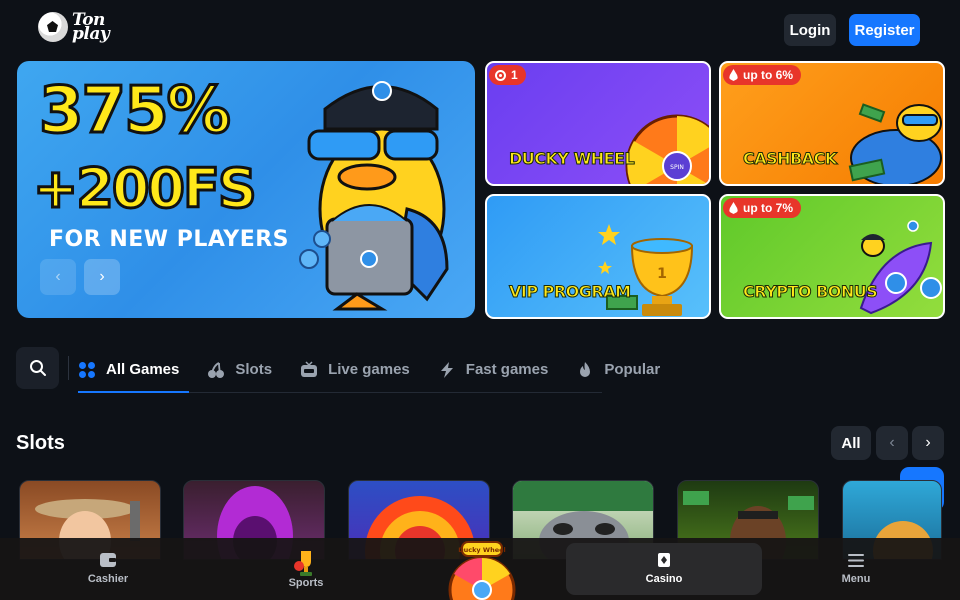 Image resolution: width=960 pixels, height=600 pixels. What do you see at coordinates (480, 30) in the screenshot?
I see `top-header: Ton play Login Register` at bounding box center [480, 30].